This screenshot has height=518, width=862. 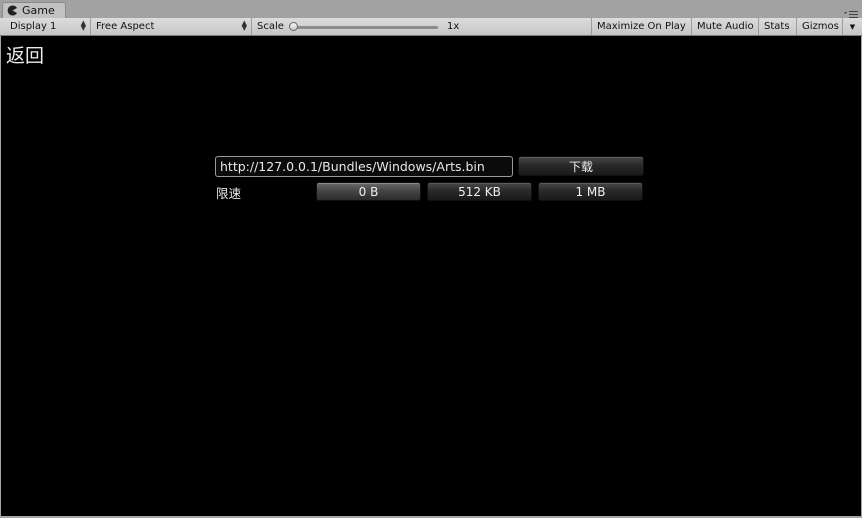 What do you see at coordinates (453, 26) in the screenshot?
I see `scale-value: 1x` at bounding box center [453, 26].